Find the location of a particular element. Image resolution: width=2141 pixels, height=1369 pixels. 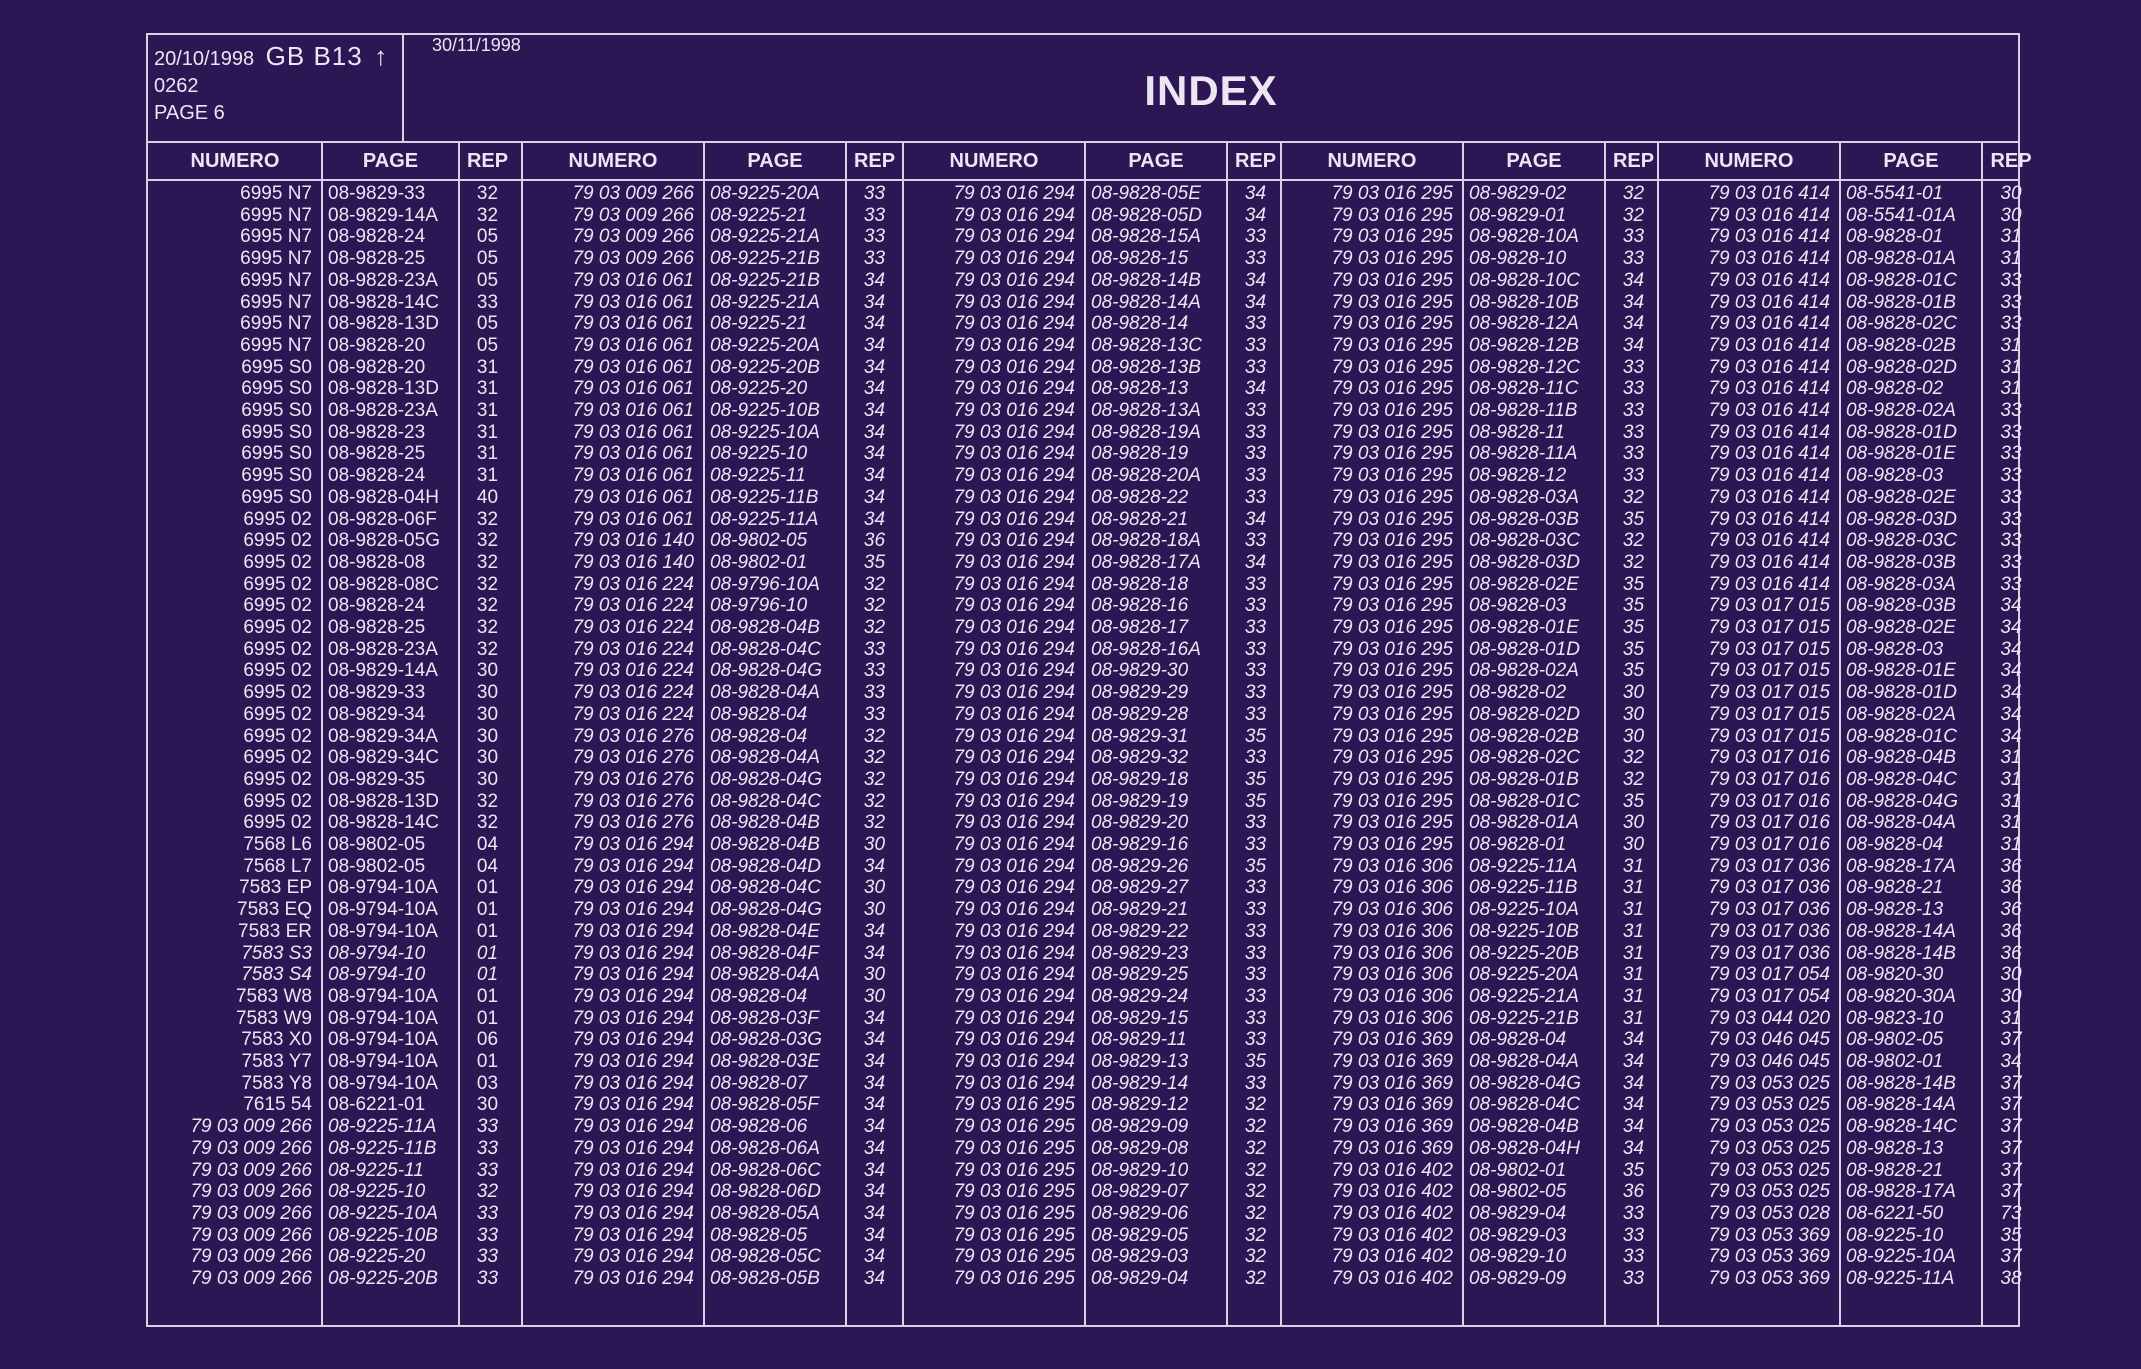

column-header-rep: REP is located at coordinates (1255, 161).